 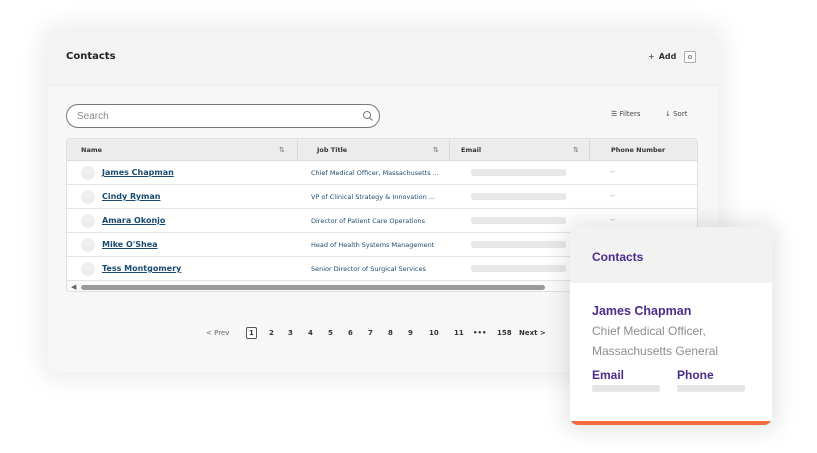 What do you see at coordinates (251, 333) in the screenshot?
I see `page-button-current: 1` at bounding box center [251, 333].